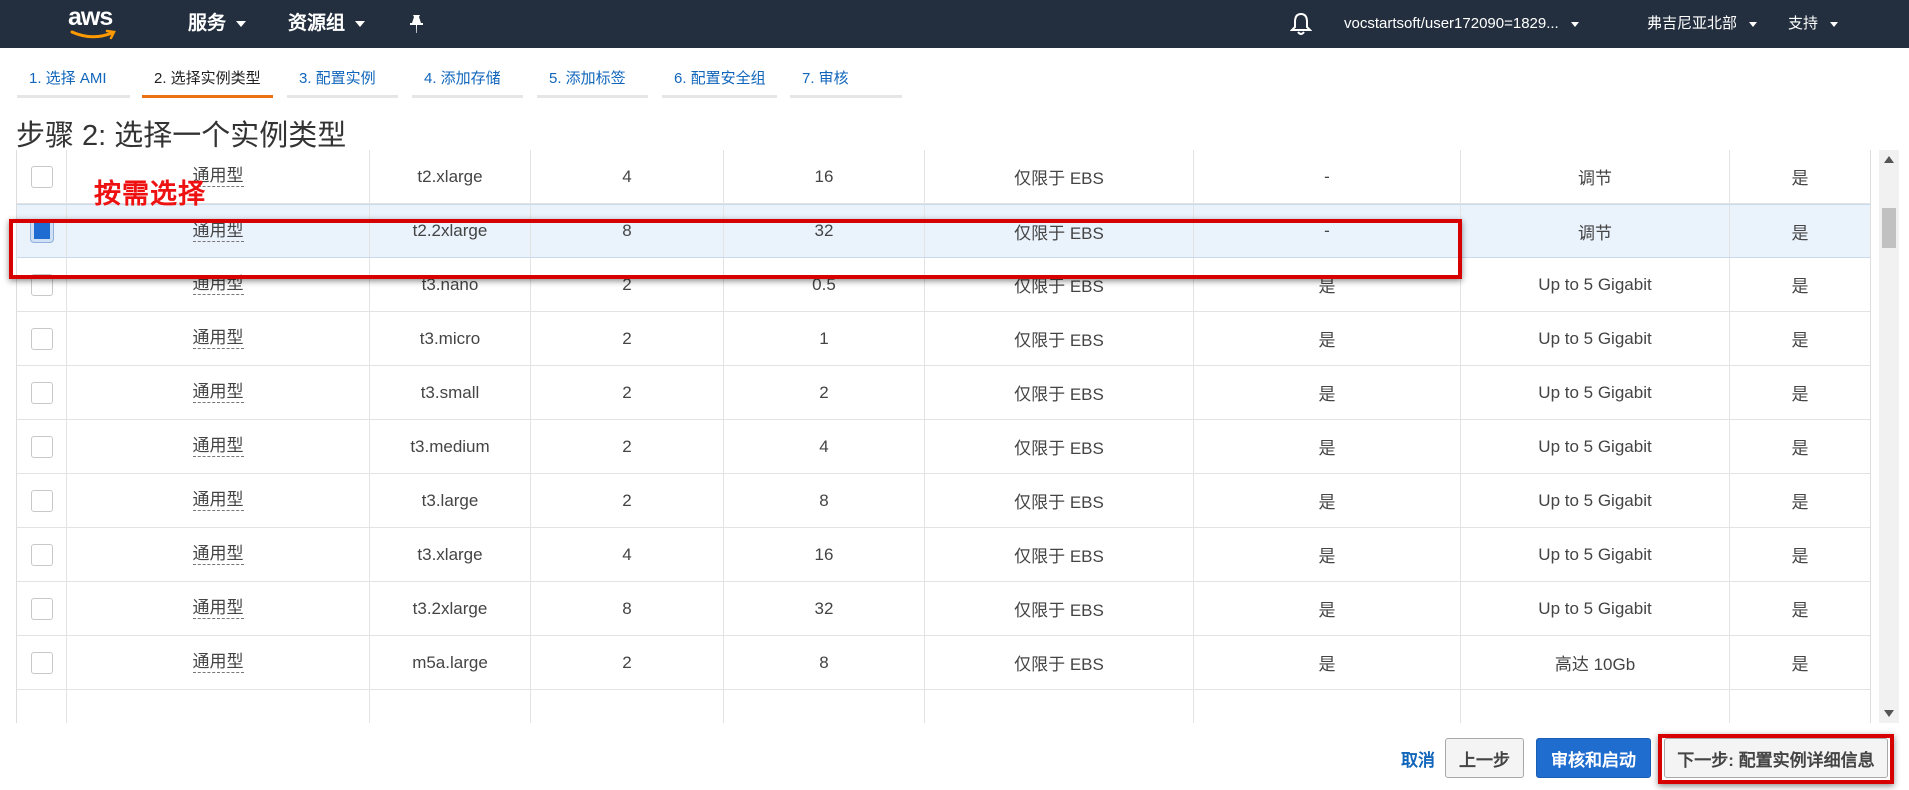 The width and height of the screenshot is (1909, 790). What do you see at coordinates (824, 500) in the screenshot?
I see `memory-cell: 8` at bounding box center [824, 500].